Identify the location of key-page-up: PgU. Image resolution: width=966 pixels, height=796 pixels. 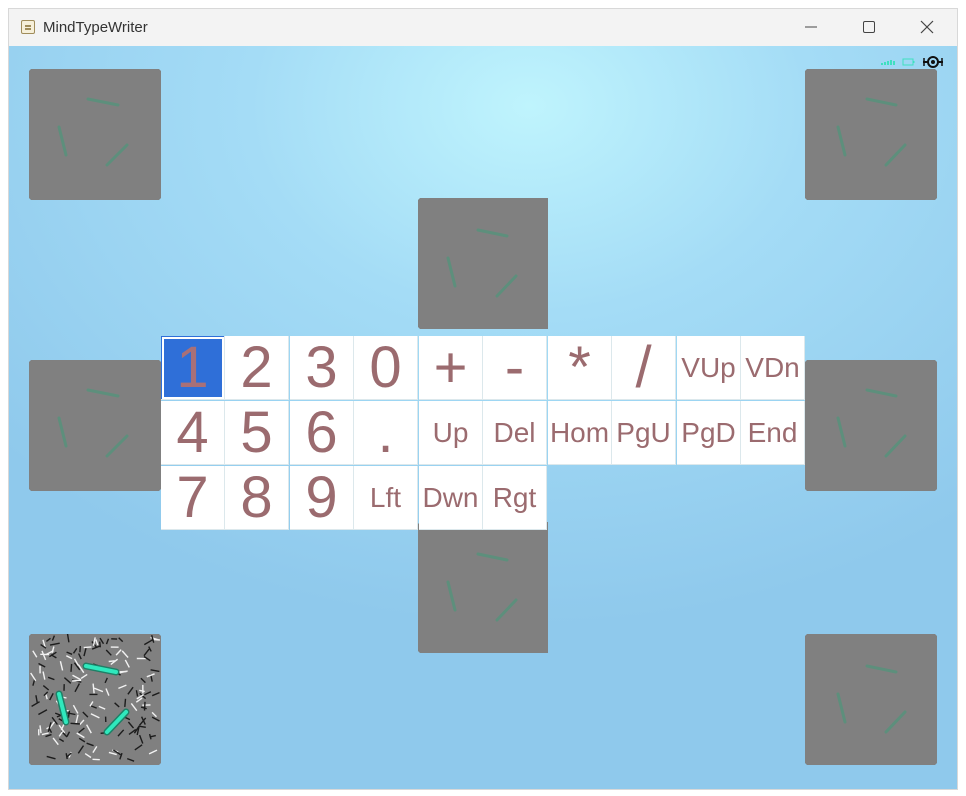
(644, 433).